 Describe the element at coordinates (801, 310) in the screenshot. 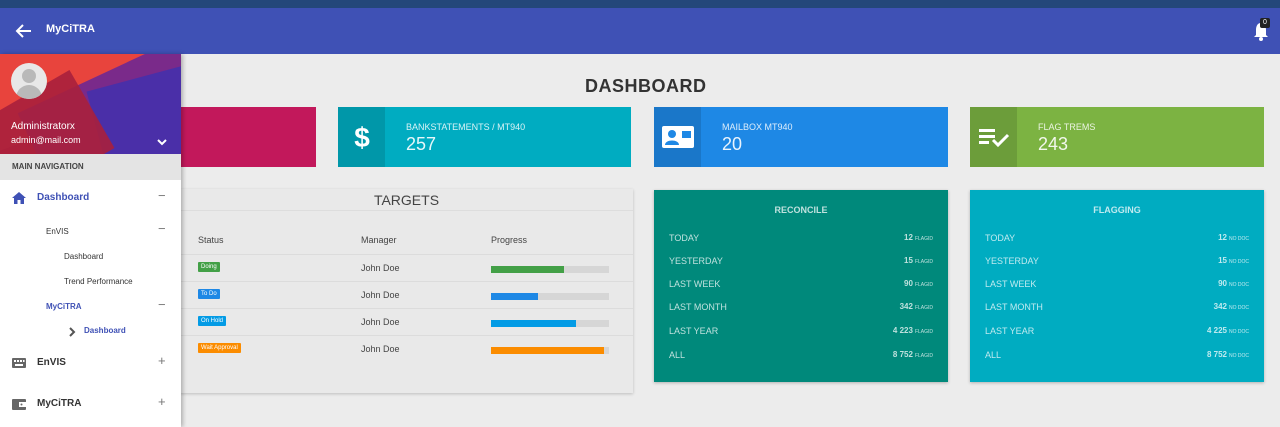

I see `stat-row: LAST MONTH 342 FLAGID` at that location.